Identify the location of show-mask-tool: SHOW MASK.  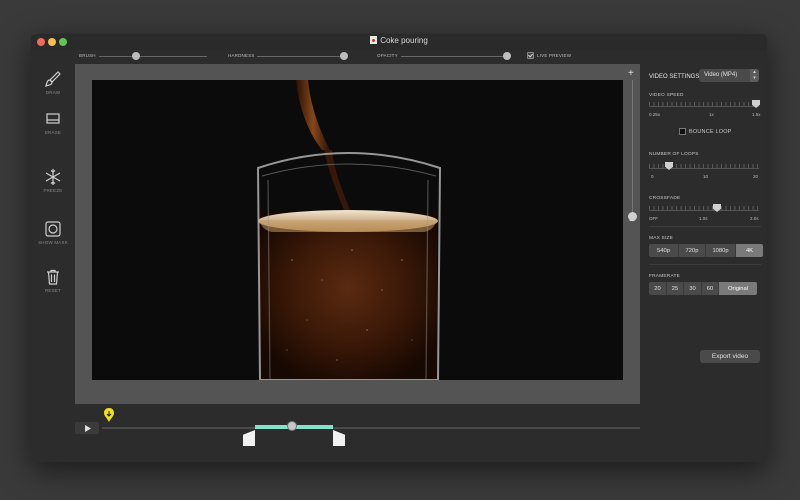
(53, 232).